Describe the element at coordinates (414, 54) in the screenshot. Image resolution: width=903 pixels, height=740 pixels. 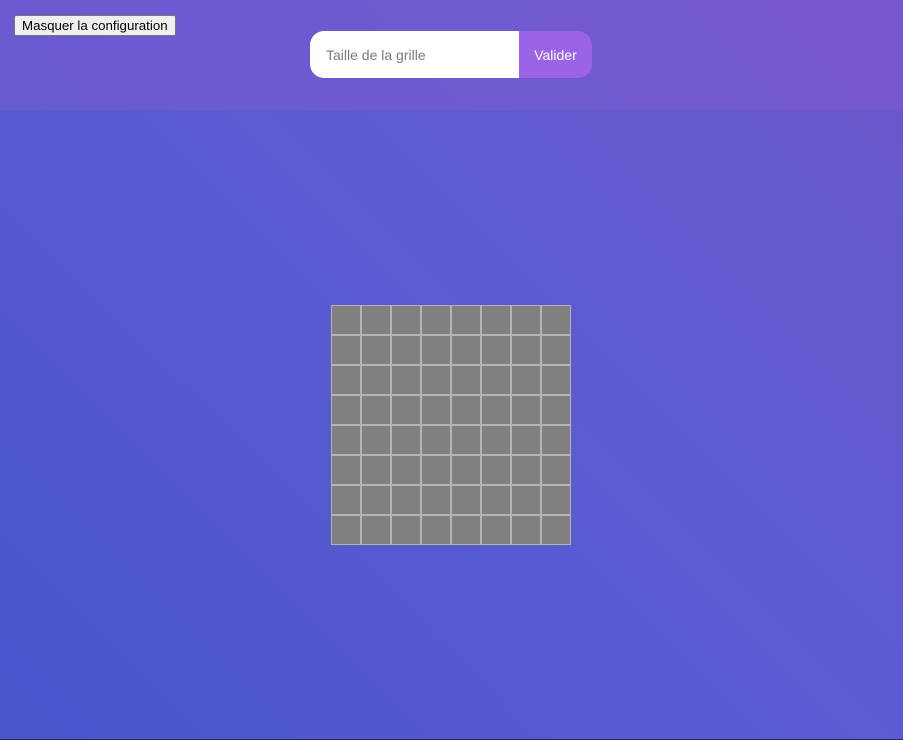
I see `grid-size-input` at that location.